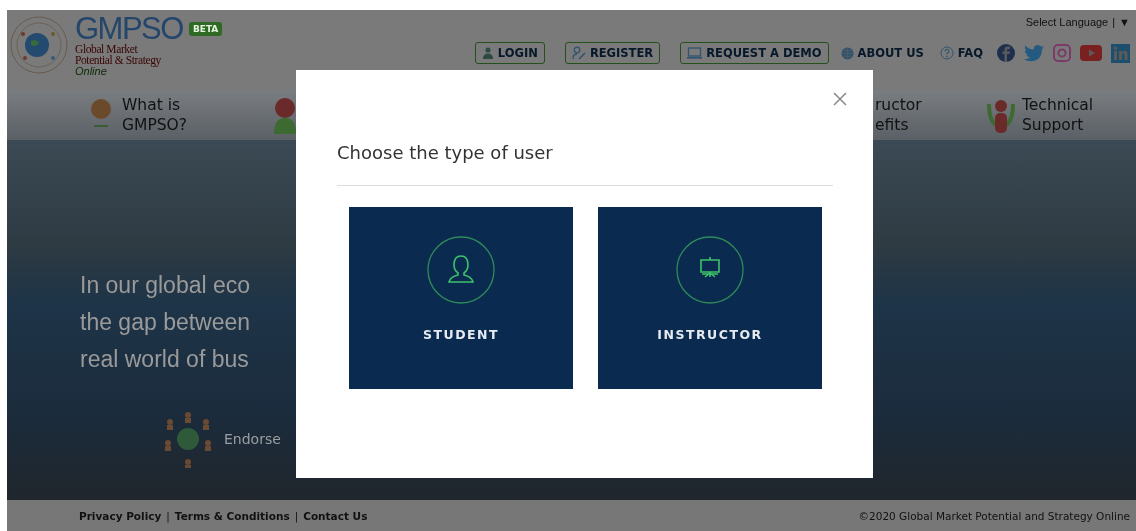  Describe the element at coordinates (107, 49) in the screenshot. I see `logo-subtitle: Global Market` at that location.